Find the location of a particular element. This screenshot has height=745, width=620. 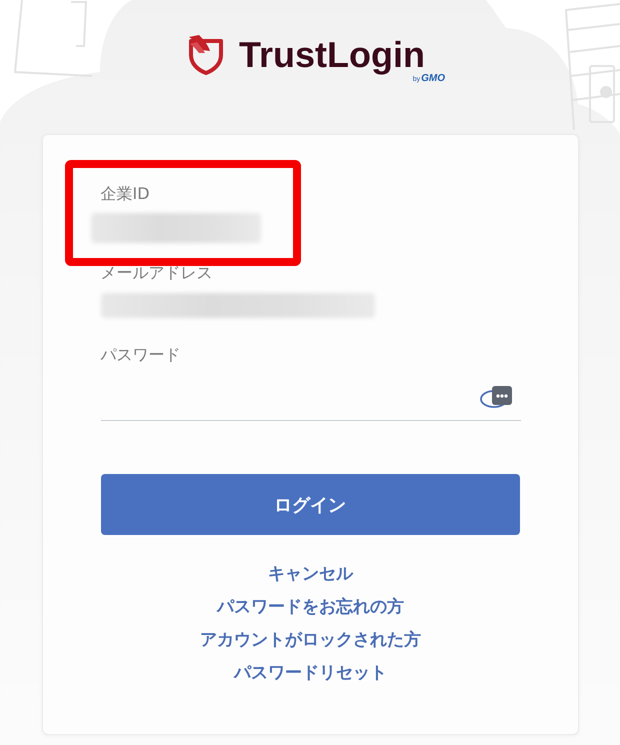

field-label: 企業ID is located at coordinates (125, 194).